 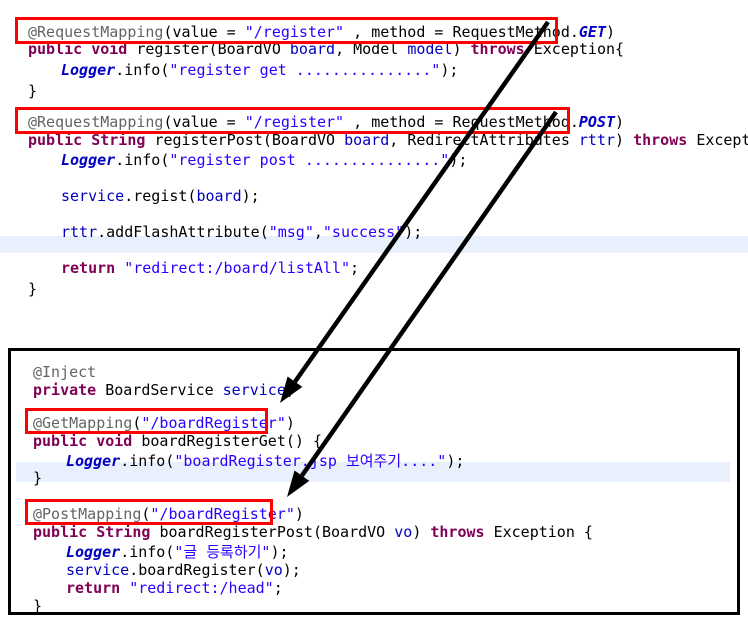 I want to click on code-line: private BoardService service;, so click(x=164, y=390).